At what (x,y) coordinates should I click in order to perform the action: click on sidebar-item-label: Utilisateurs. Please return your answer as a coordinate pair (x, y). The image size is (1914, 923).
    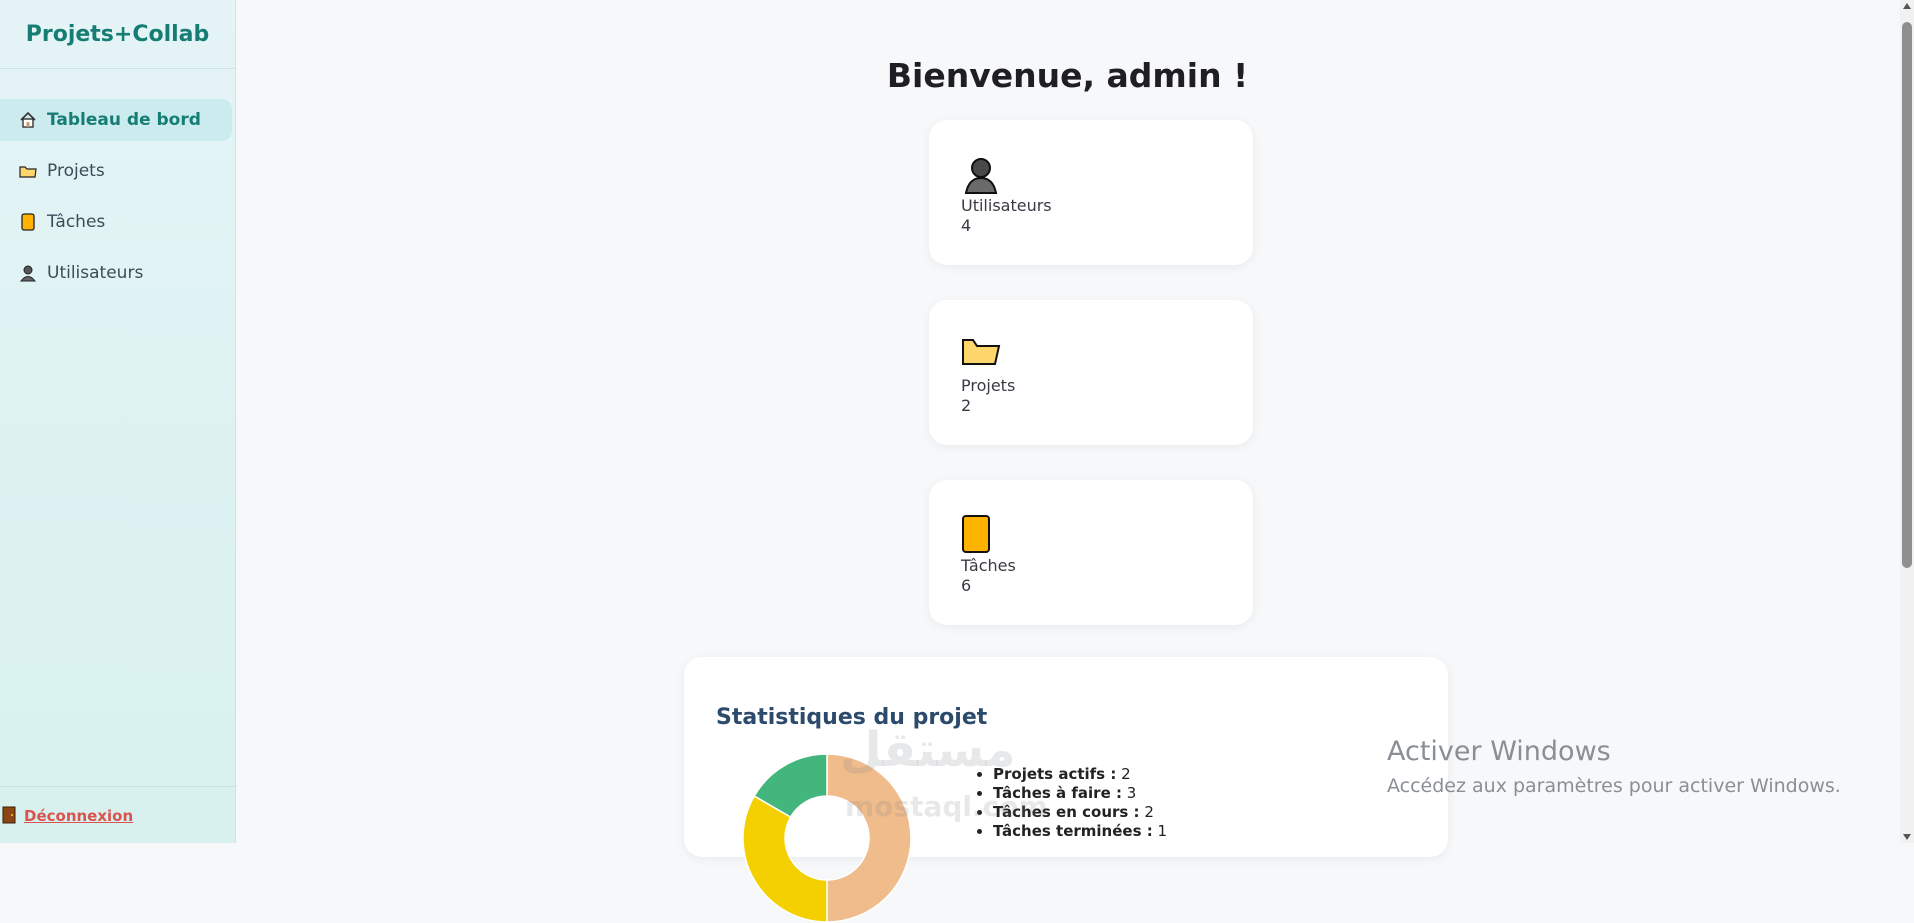
    Looking at the image, I should click on (95, 273).